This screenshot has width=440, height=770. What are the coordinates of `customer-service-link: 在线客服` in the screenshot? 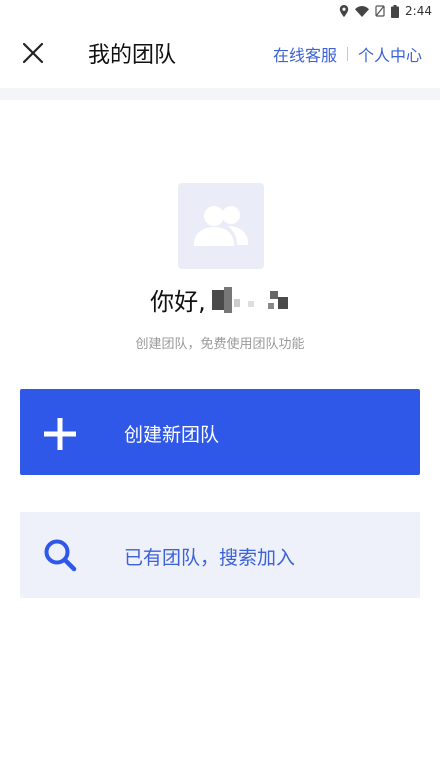 It's located at (305, 54).